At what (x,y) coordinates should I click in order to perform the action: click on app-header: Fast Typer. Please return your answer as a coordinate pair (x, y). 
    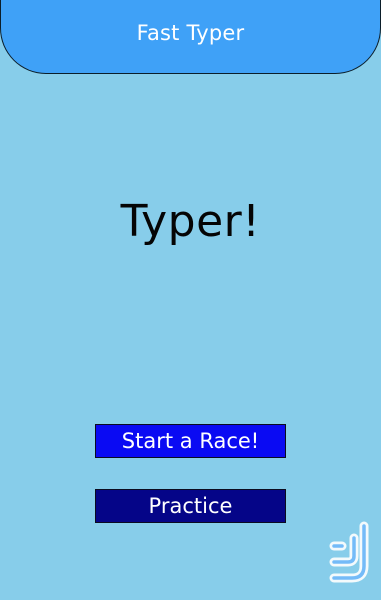
    Looking at the image, I should click on (190, 37).